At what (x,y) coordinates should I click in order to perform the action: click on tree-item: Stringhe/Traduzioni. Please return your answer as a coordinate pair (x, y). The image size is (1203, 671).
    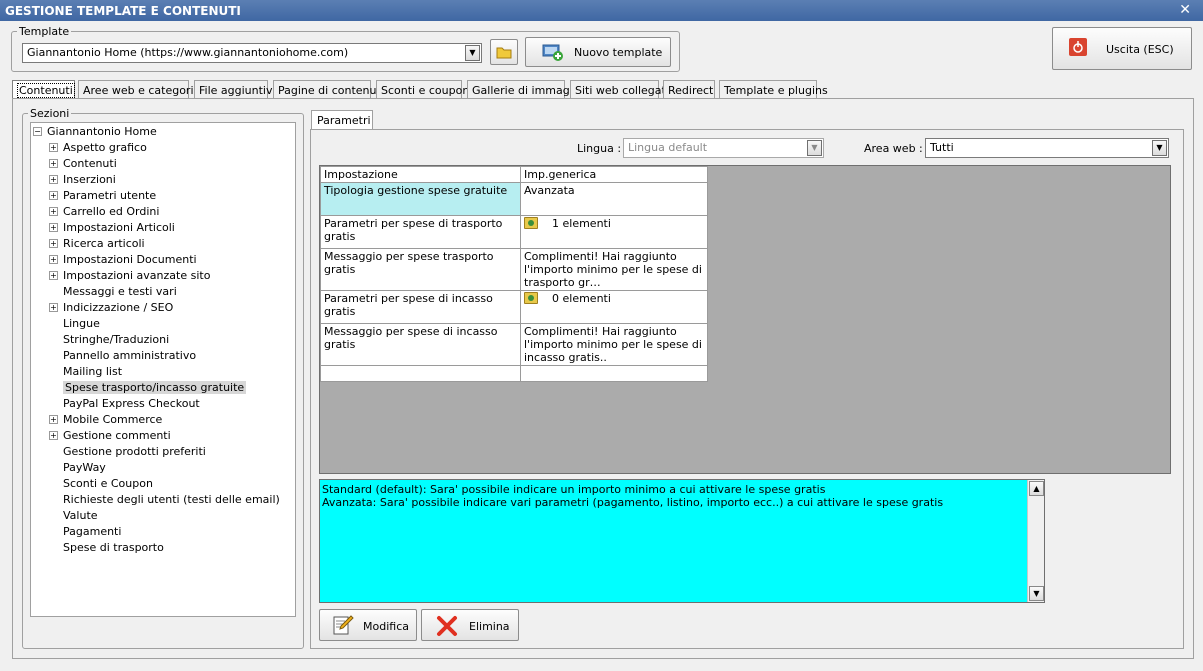
    Looking at the image, I should click on (109, 340).